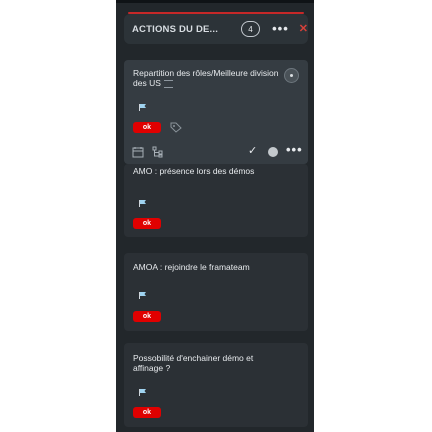  What do you see at coordinates (216, 292) in the screenshot?
I see `card-item: AMOA : rejoindre le framateam ok` at bounding box center [216, 292].